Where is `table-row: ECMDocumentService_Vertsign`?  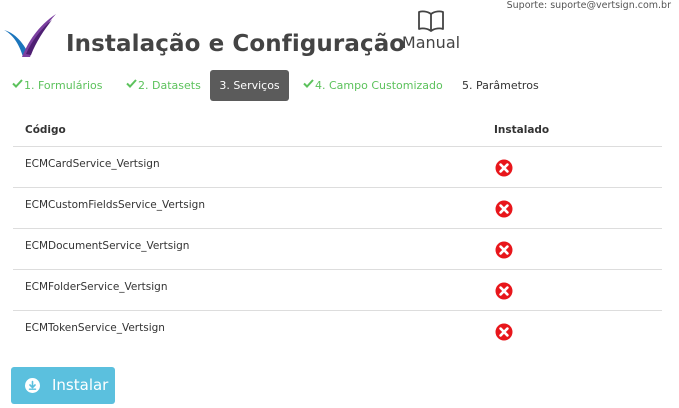
table-row: ECMDocumentService_Vertsign is located at coordinates (337, 249).